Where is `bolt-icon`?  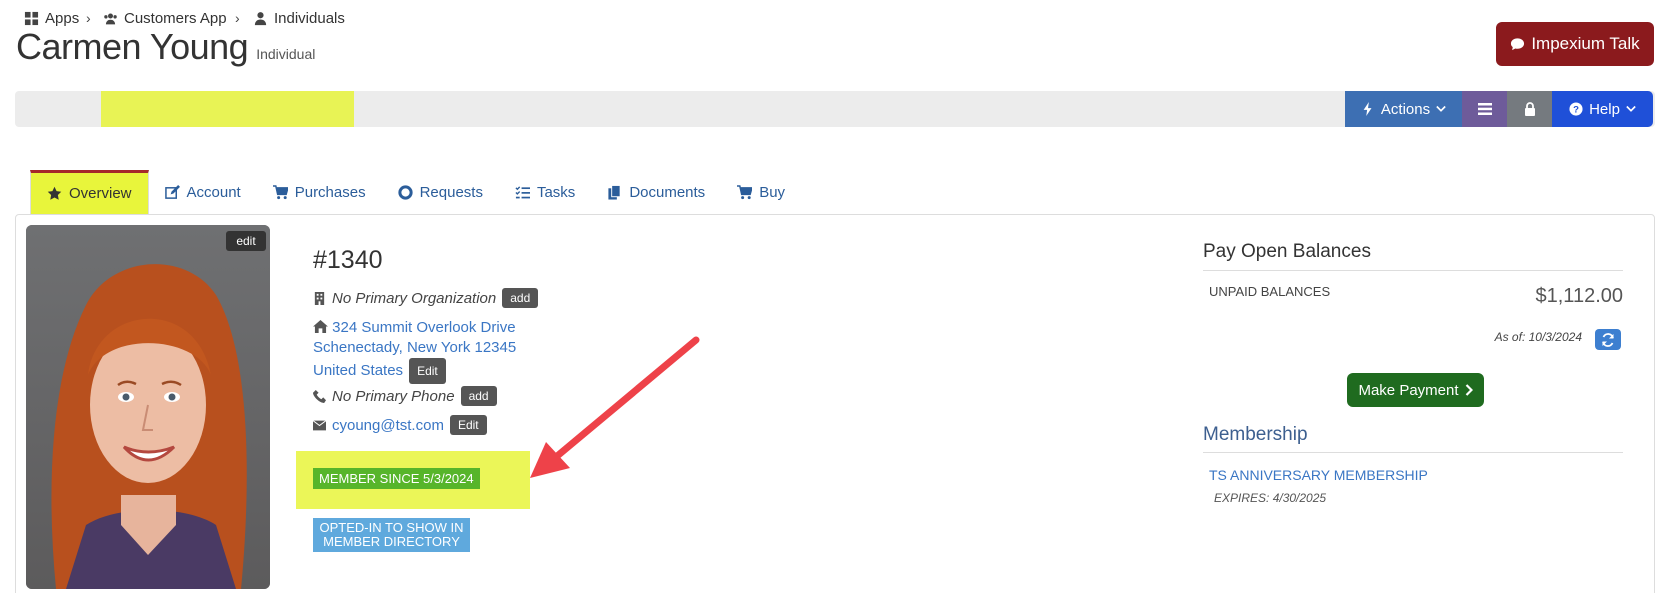 bolt-icon is located at coordinates (1367, 109).